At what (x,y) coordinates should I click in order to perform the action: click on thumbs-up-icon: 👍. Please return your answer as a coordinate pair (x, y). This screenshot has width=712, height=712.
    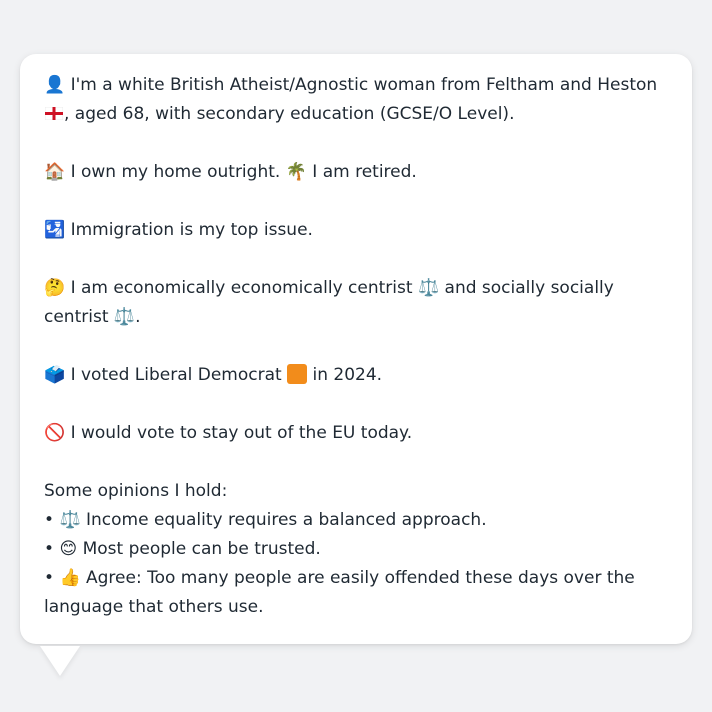
    Looking at the image, I should click on (70, 578).